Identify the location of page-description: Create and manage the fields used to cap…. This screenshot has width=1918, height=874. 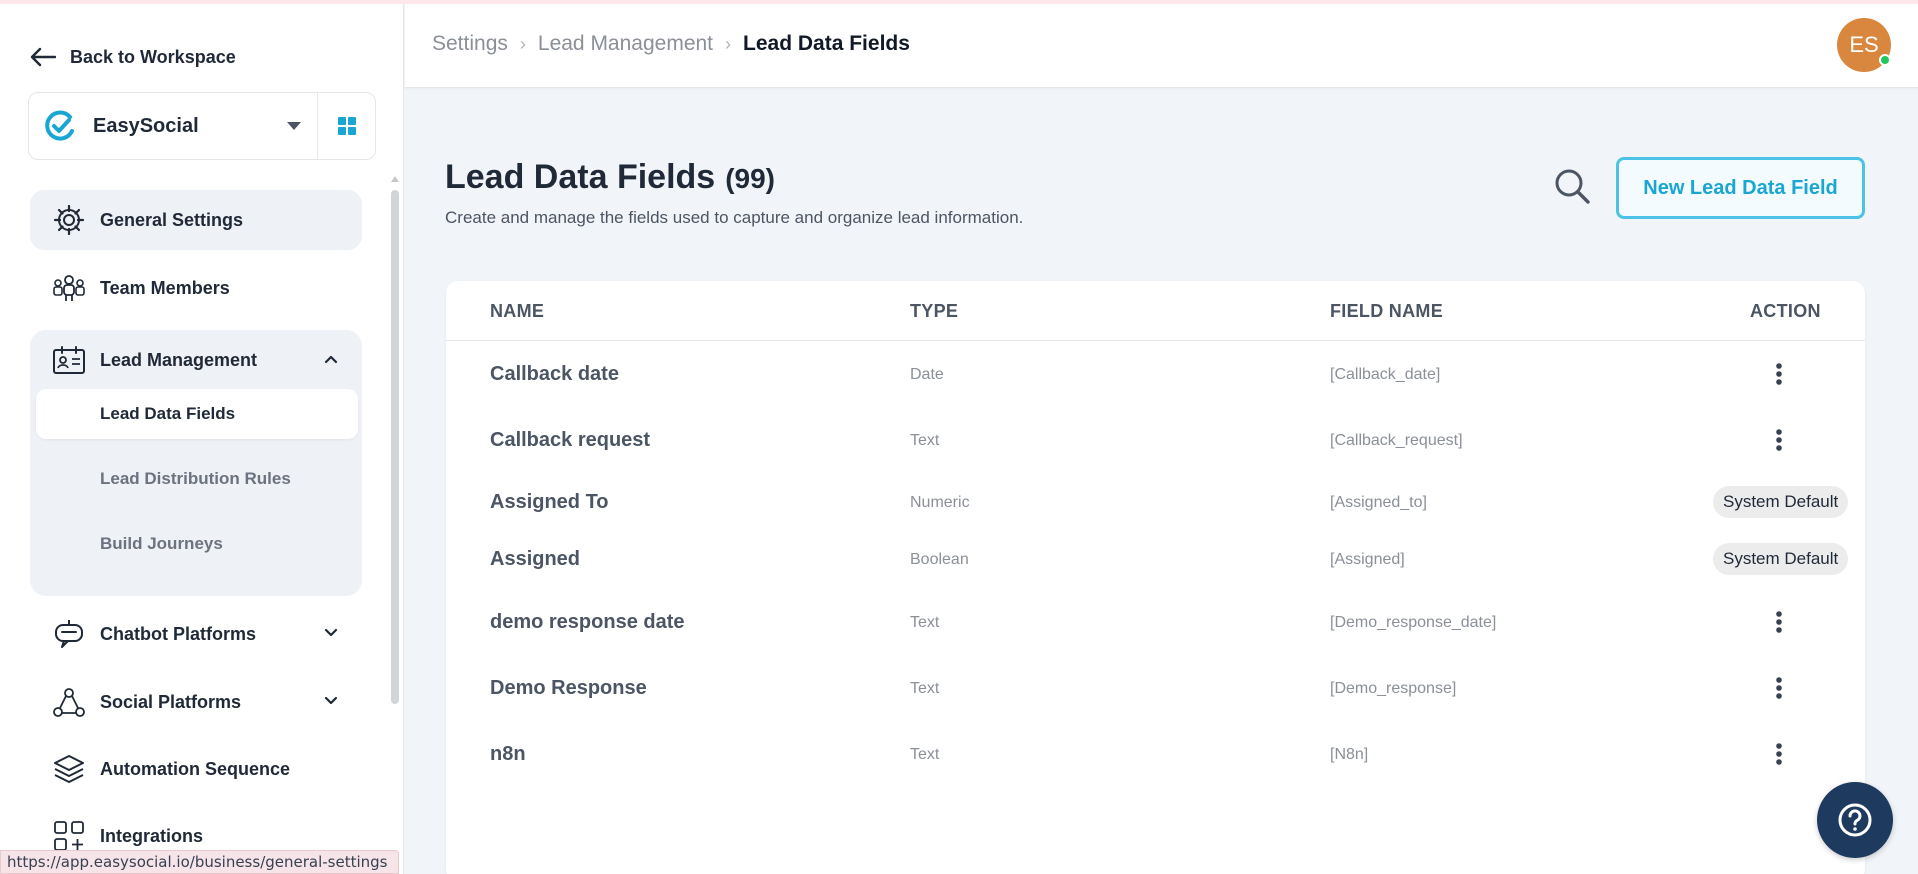
(734, 217).